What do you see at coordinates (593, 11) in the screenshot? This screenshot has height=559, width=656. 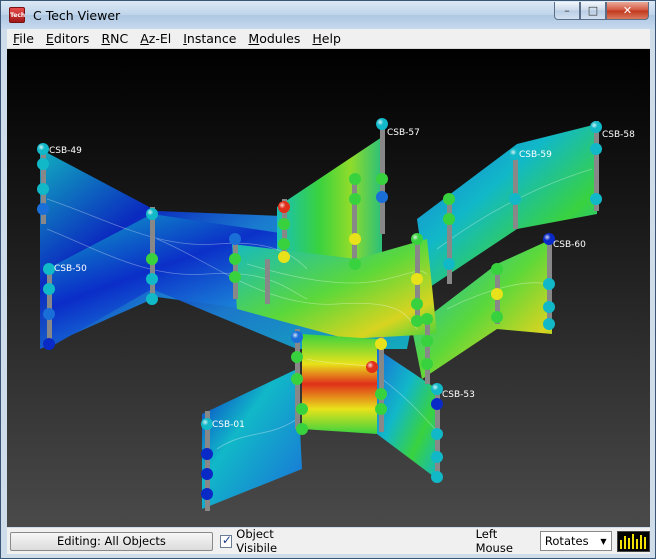 I see `maximize-button: □` at bounding box center [593, 11].